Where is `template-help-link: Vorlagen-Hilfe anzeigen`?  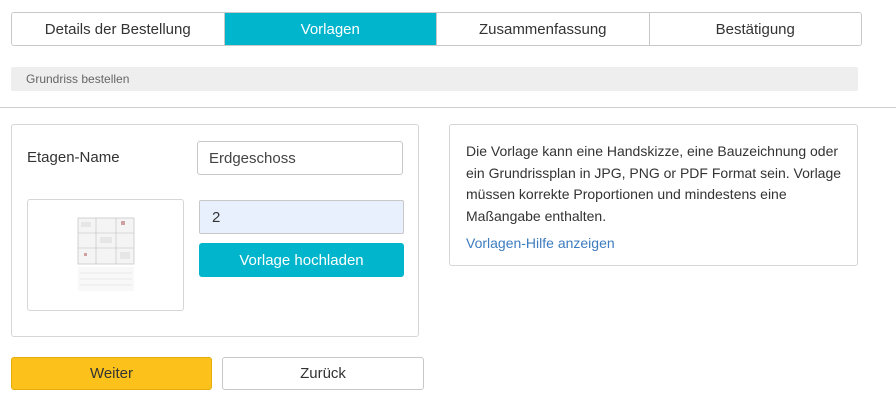
template-help-link: Vorlagen-Hilfe anzeigen is located at coordinates (540, 243).